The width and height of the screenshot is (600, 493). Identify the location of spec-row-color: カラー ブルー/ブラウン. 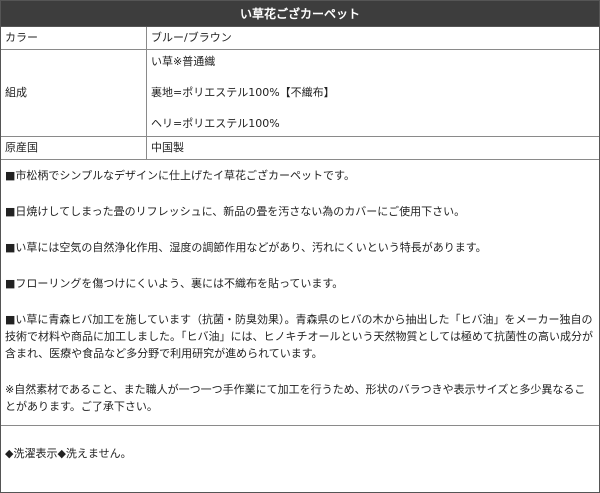
(300, 38).